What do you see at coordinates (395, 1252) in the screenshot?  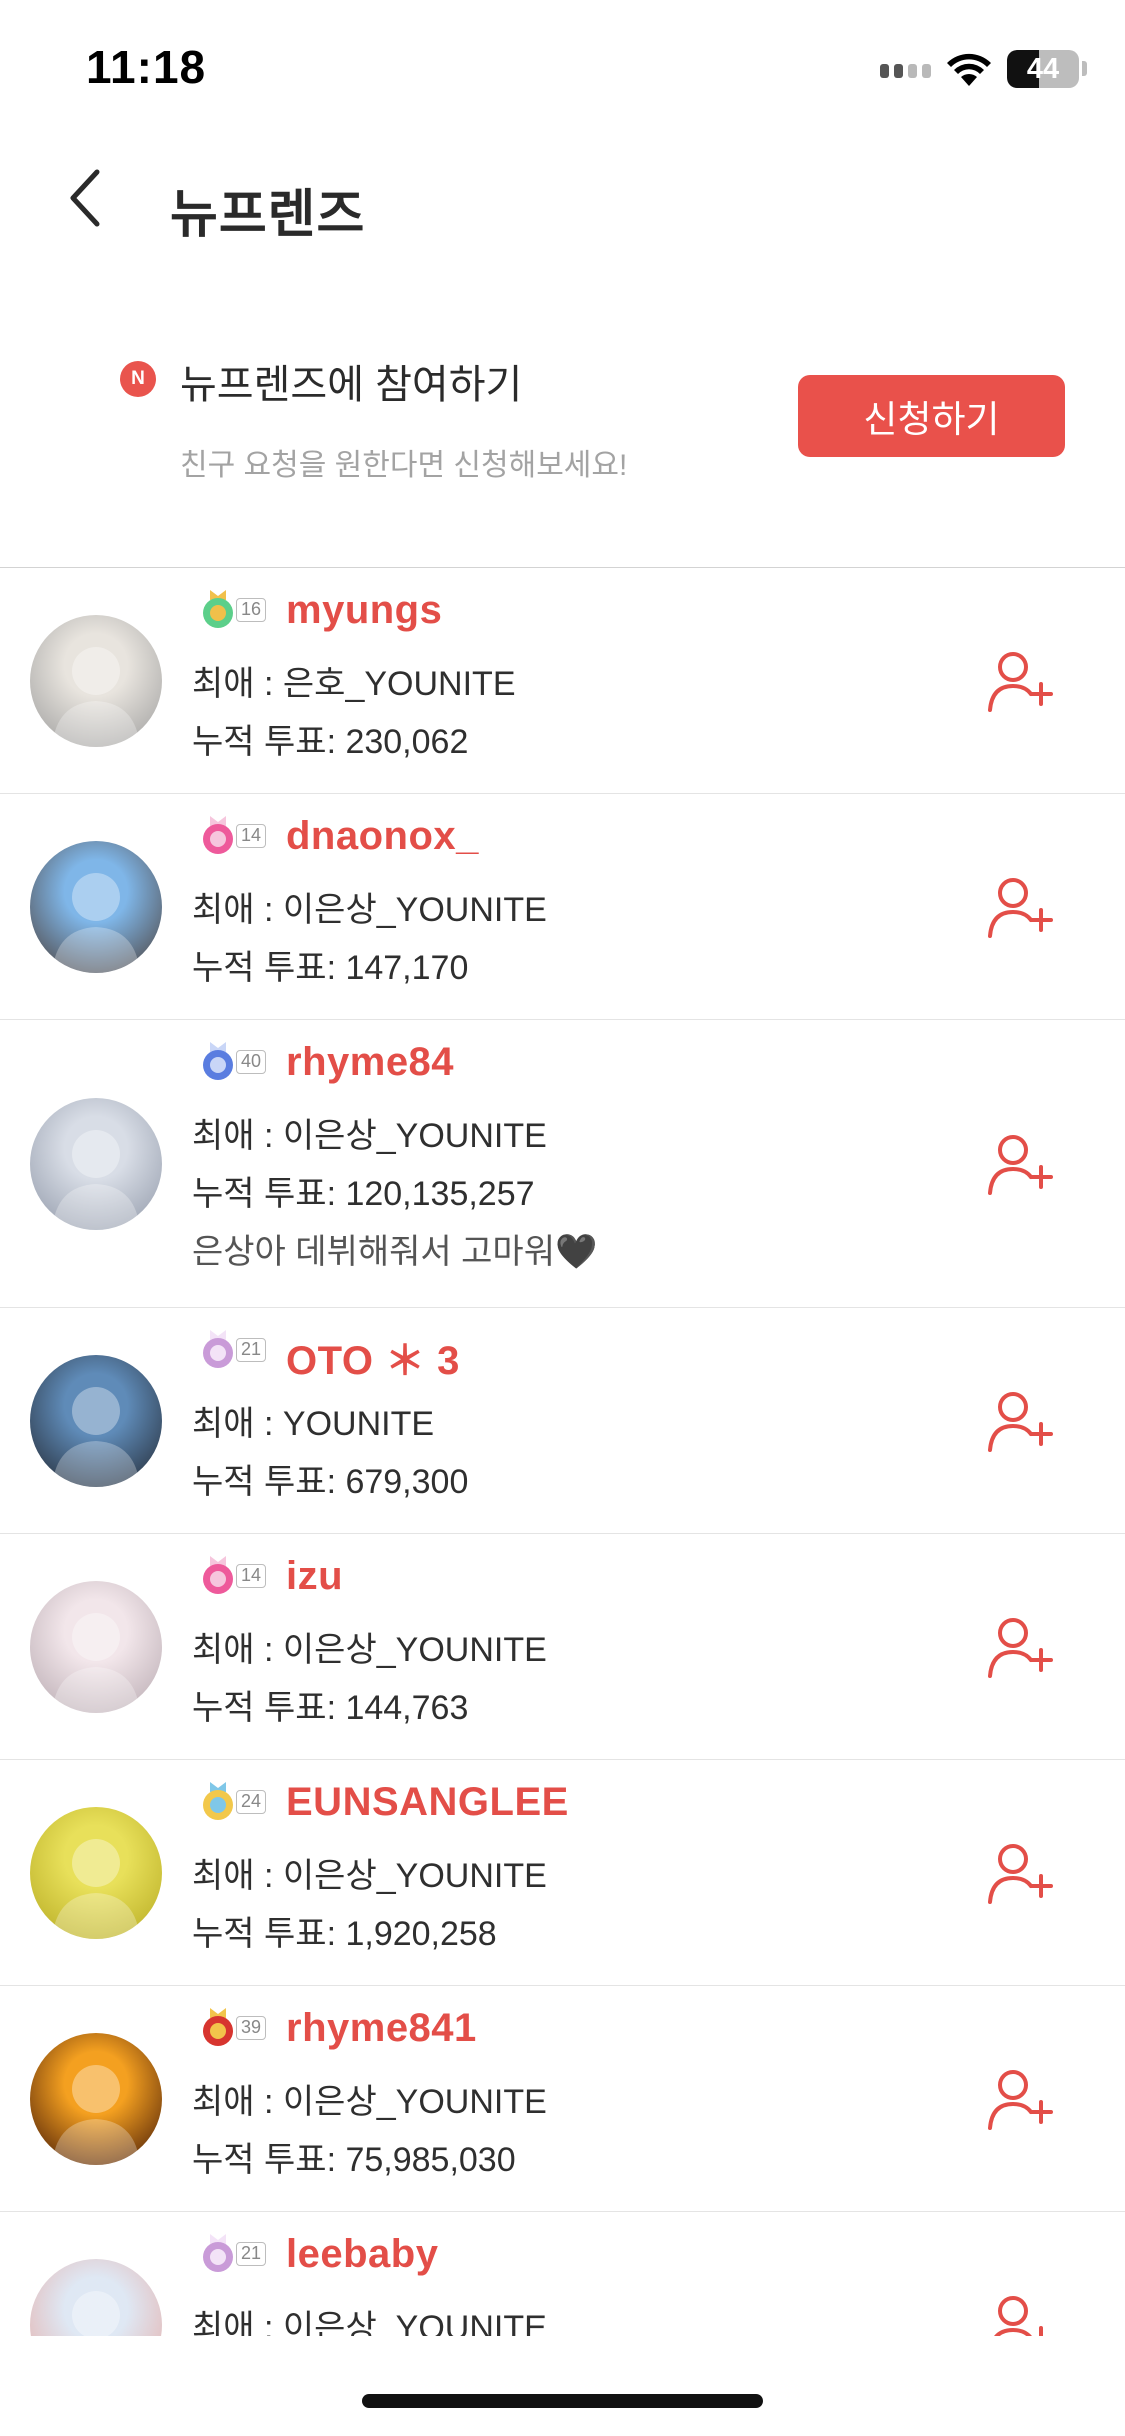 I see `status-message: 은상아 데뷔해줘서 고마워🖤` at bounding box center [395, 1252].